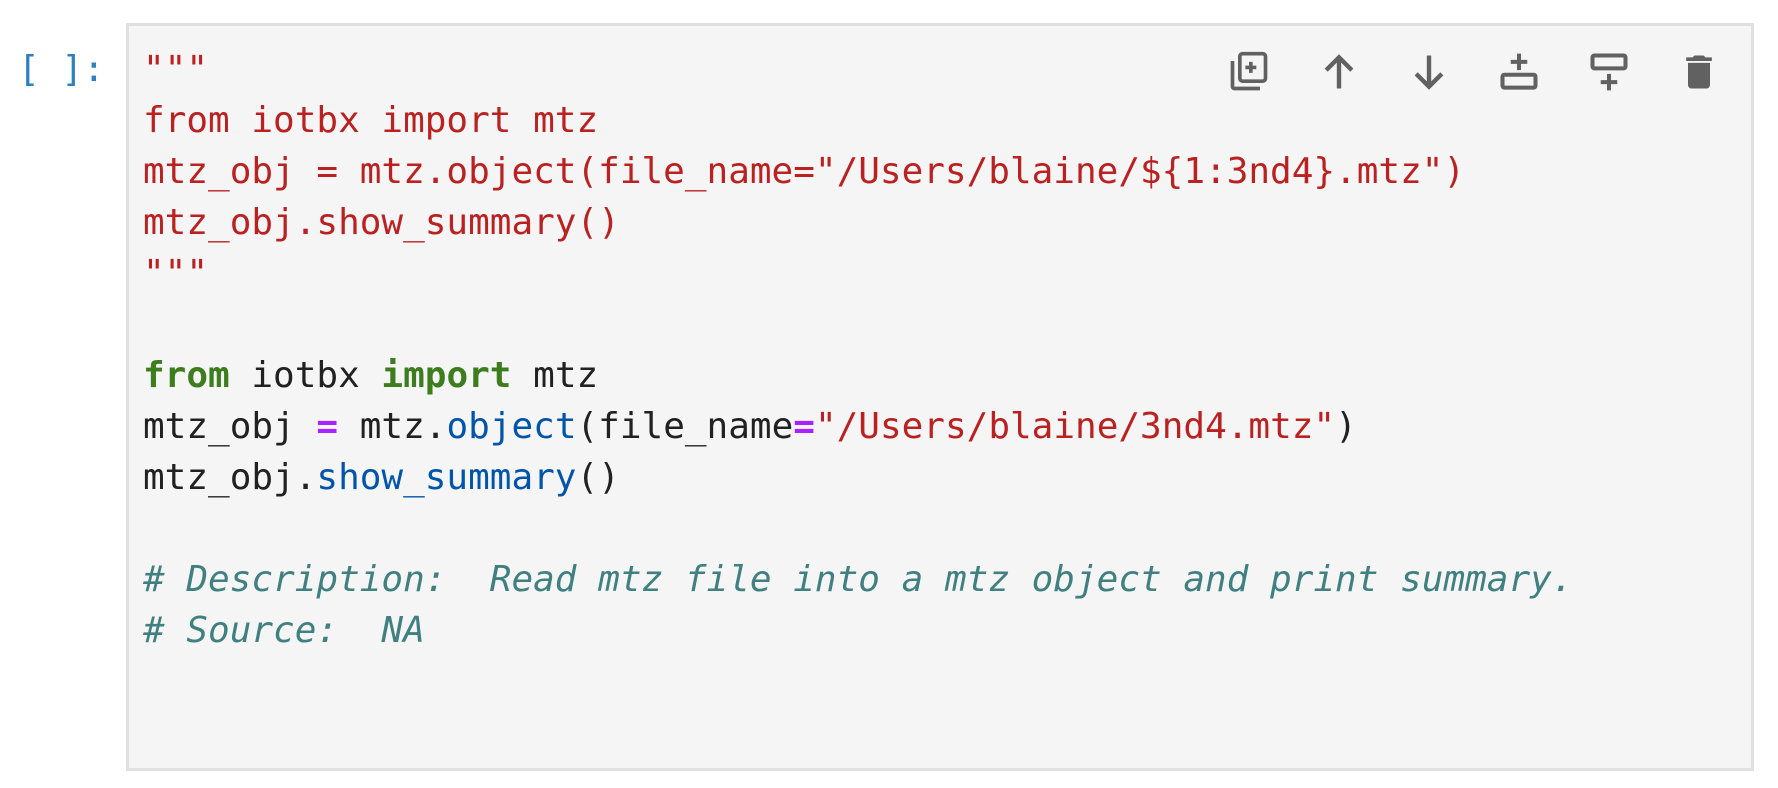  I want to click on code-token: mtz, so click(555, 375).